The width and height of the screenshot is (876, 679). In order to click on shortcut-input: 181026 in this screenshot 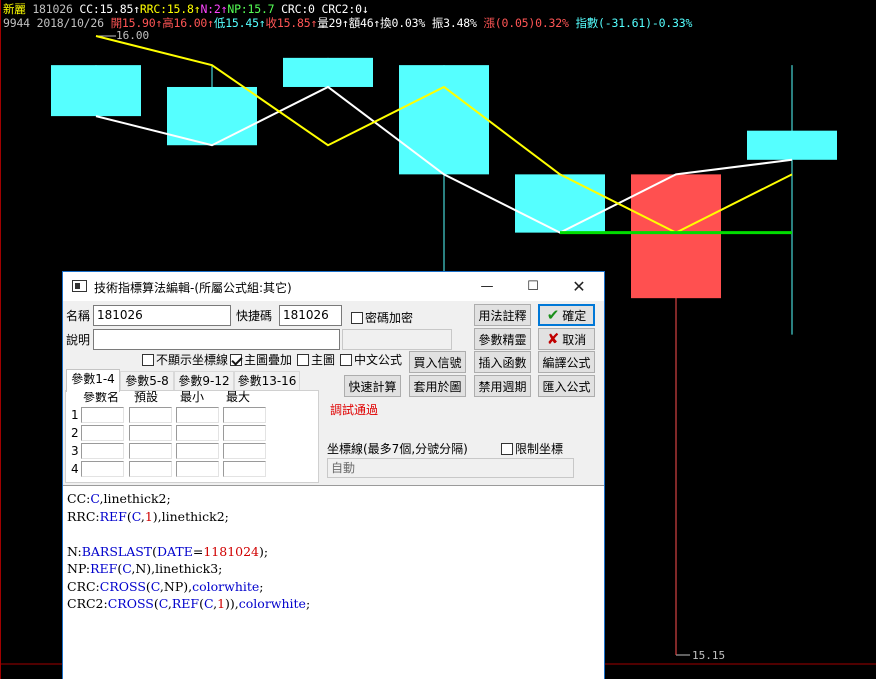, I will do `click(310, 315)`.